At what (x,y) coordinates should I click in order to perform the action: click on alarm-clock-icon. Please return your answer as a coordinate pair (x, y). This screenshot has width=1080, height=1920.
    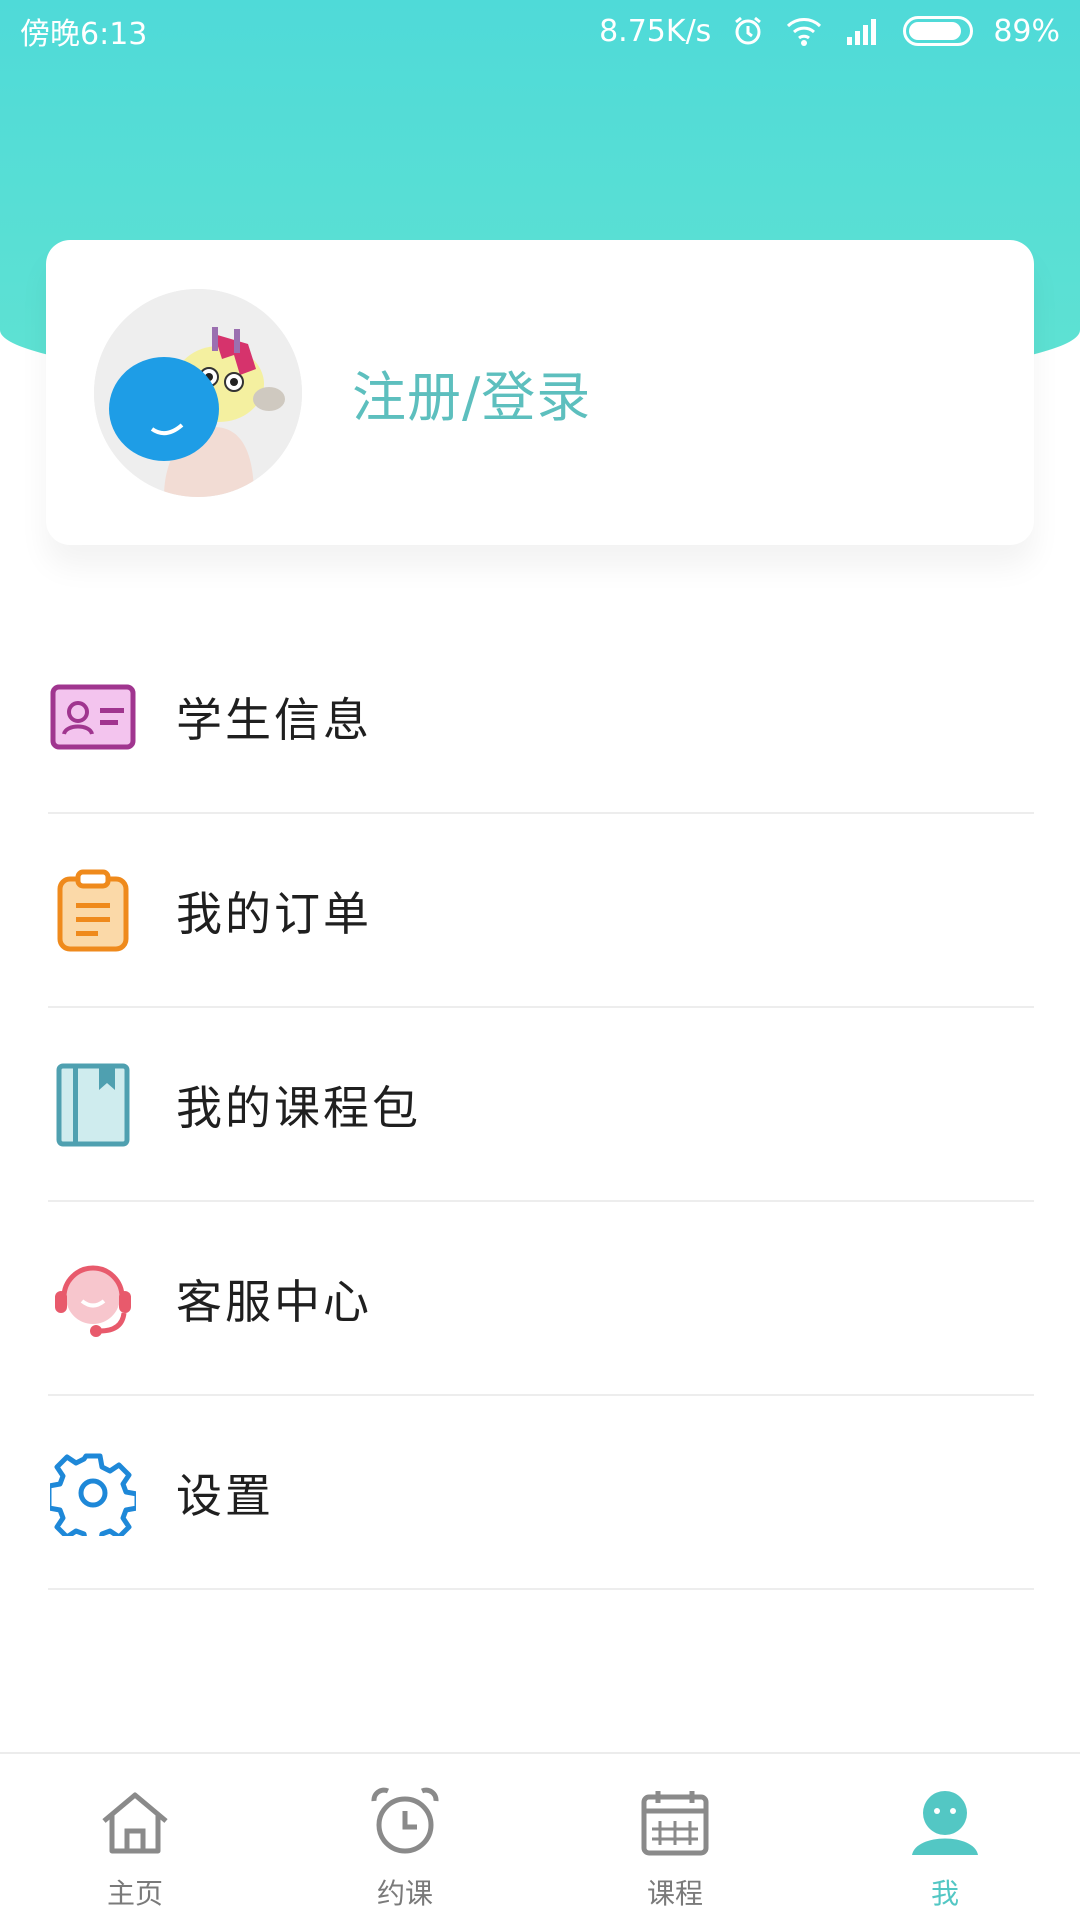
    Looking at the image, I should click on (405, 1822).